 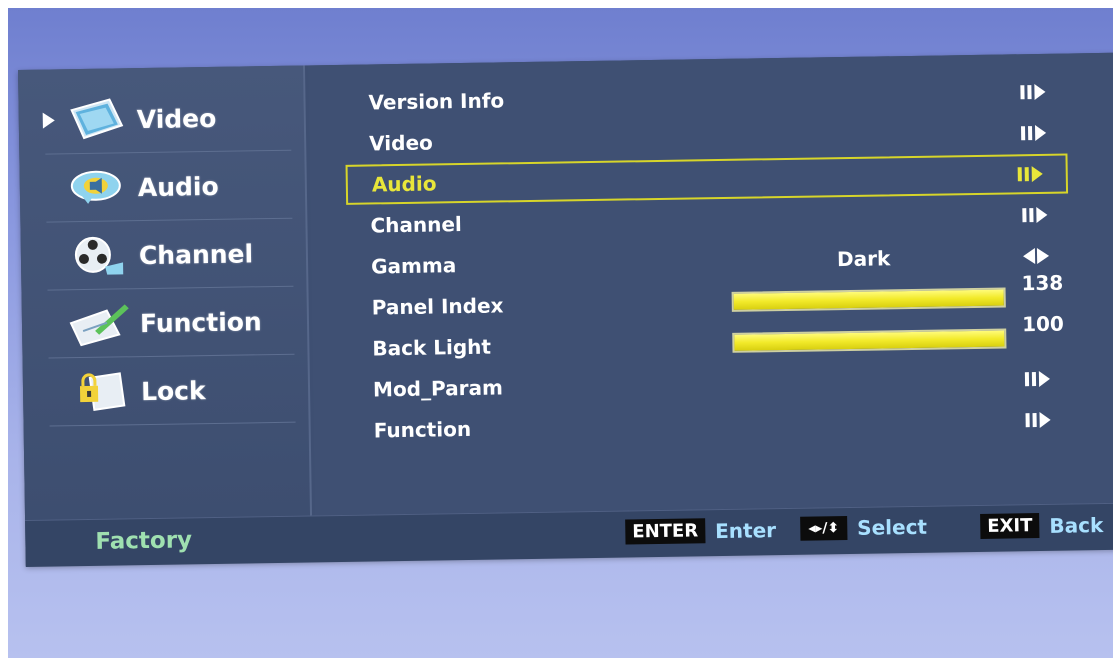 What do you see at coordinates (745, 530) in the screenshot?
I see `enter-hint-label: Enter` at bounding box center [745, 530].